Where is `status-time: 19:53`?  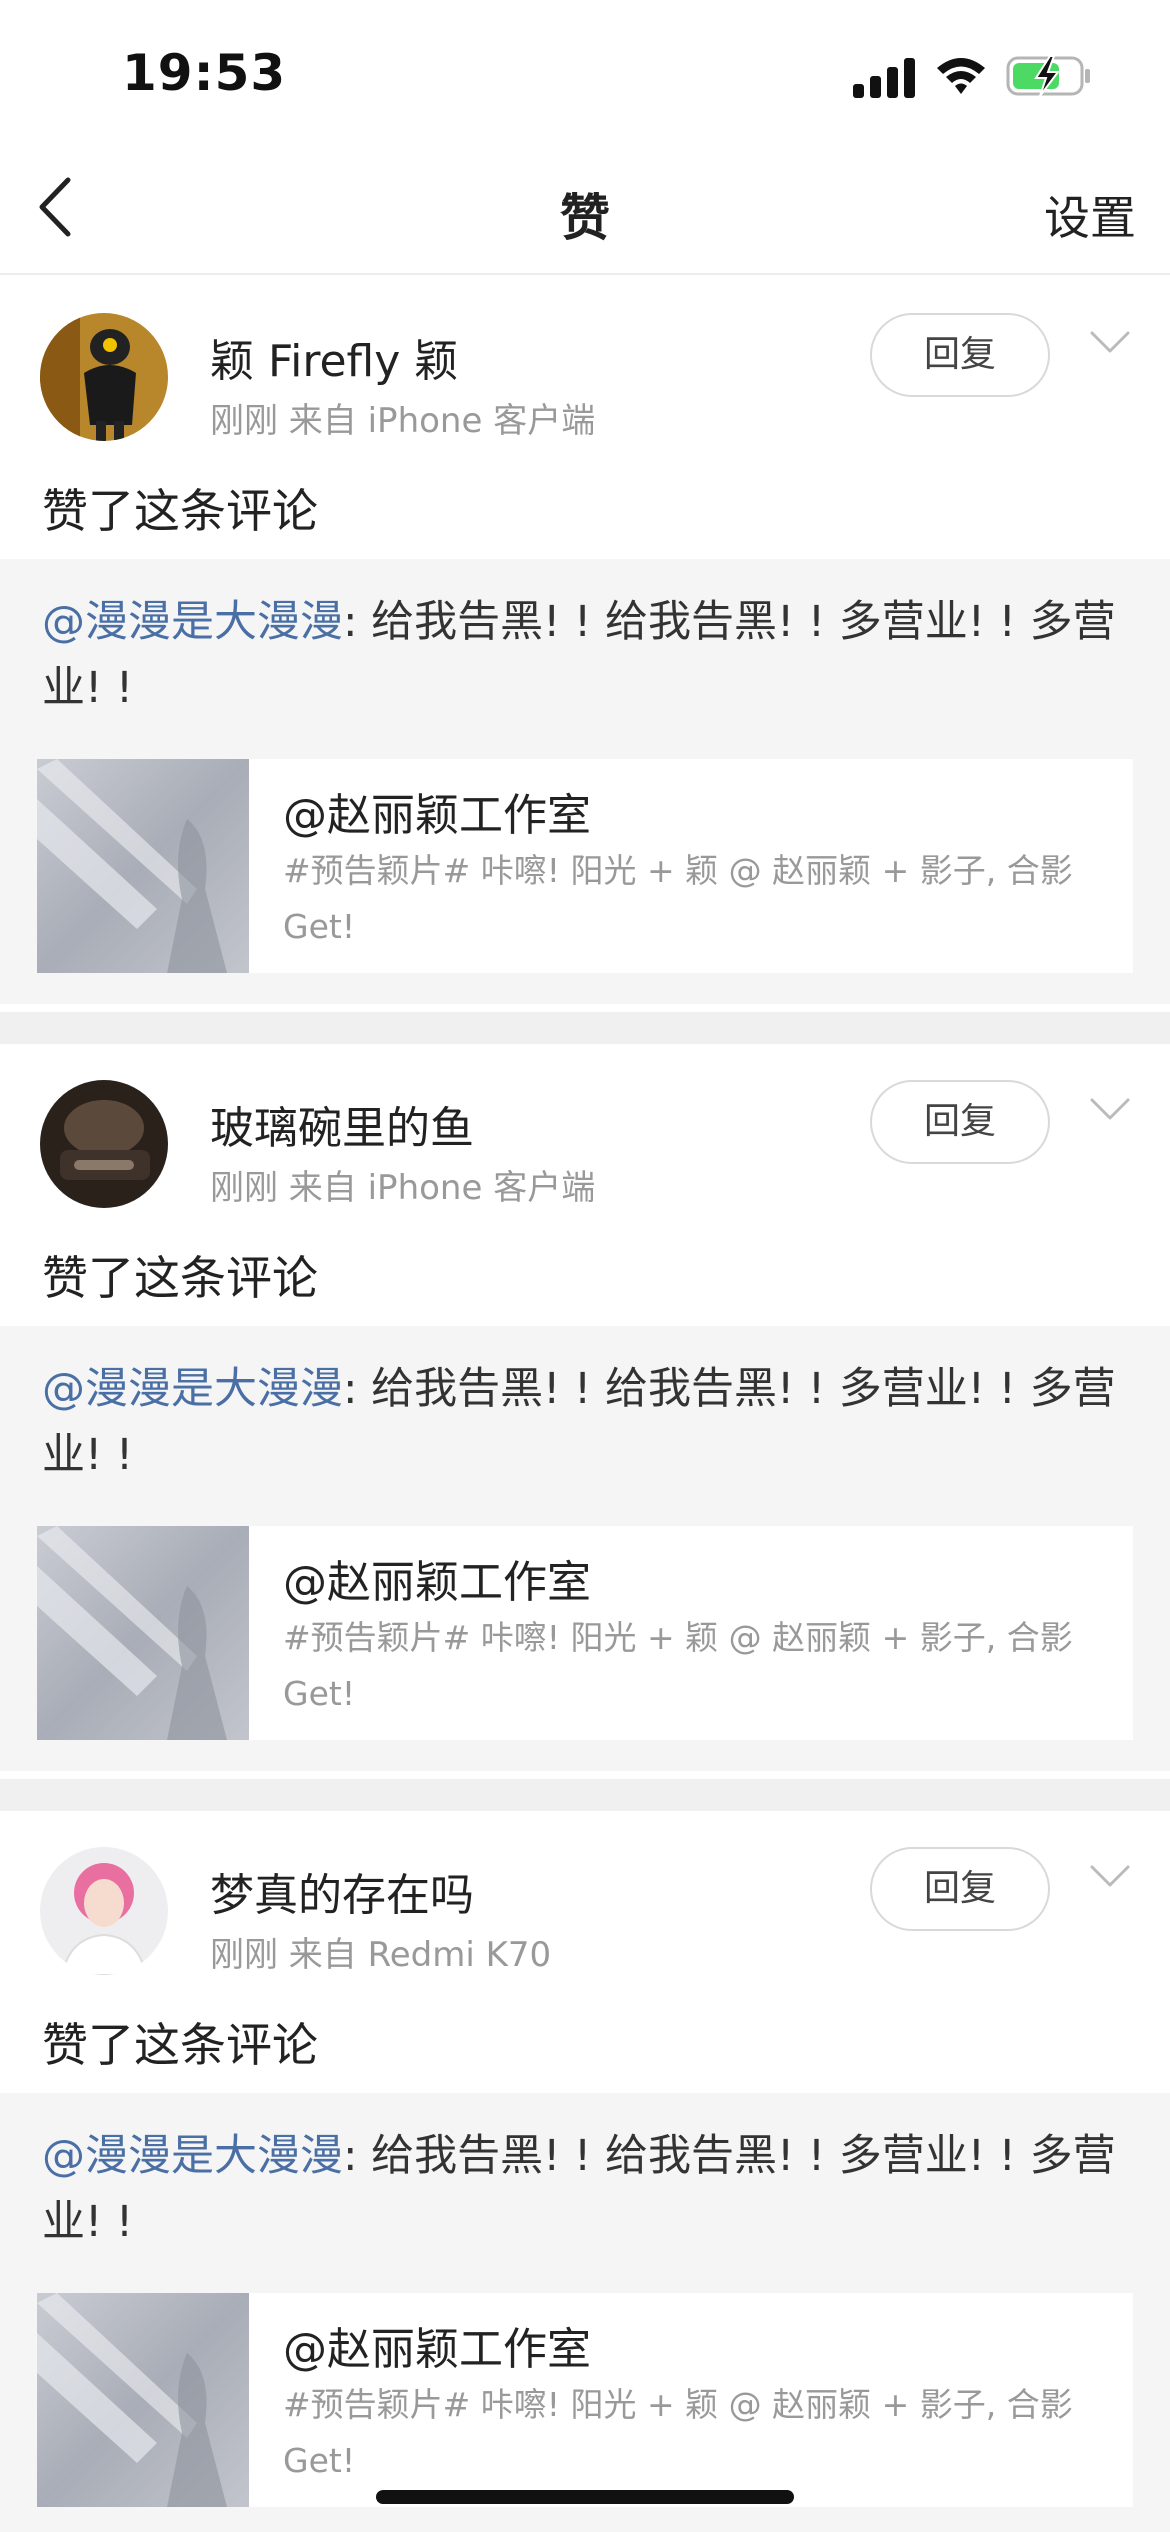 status-time: 19:53 is located at coordinates (204, 73).